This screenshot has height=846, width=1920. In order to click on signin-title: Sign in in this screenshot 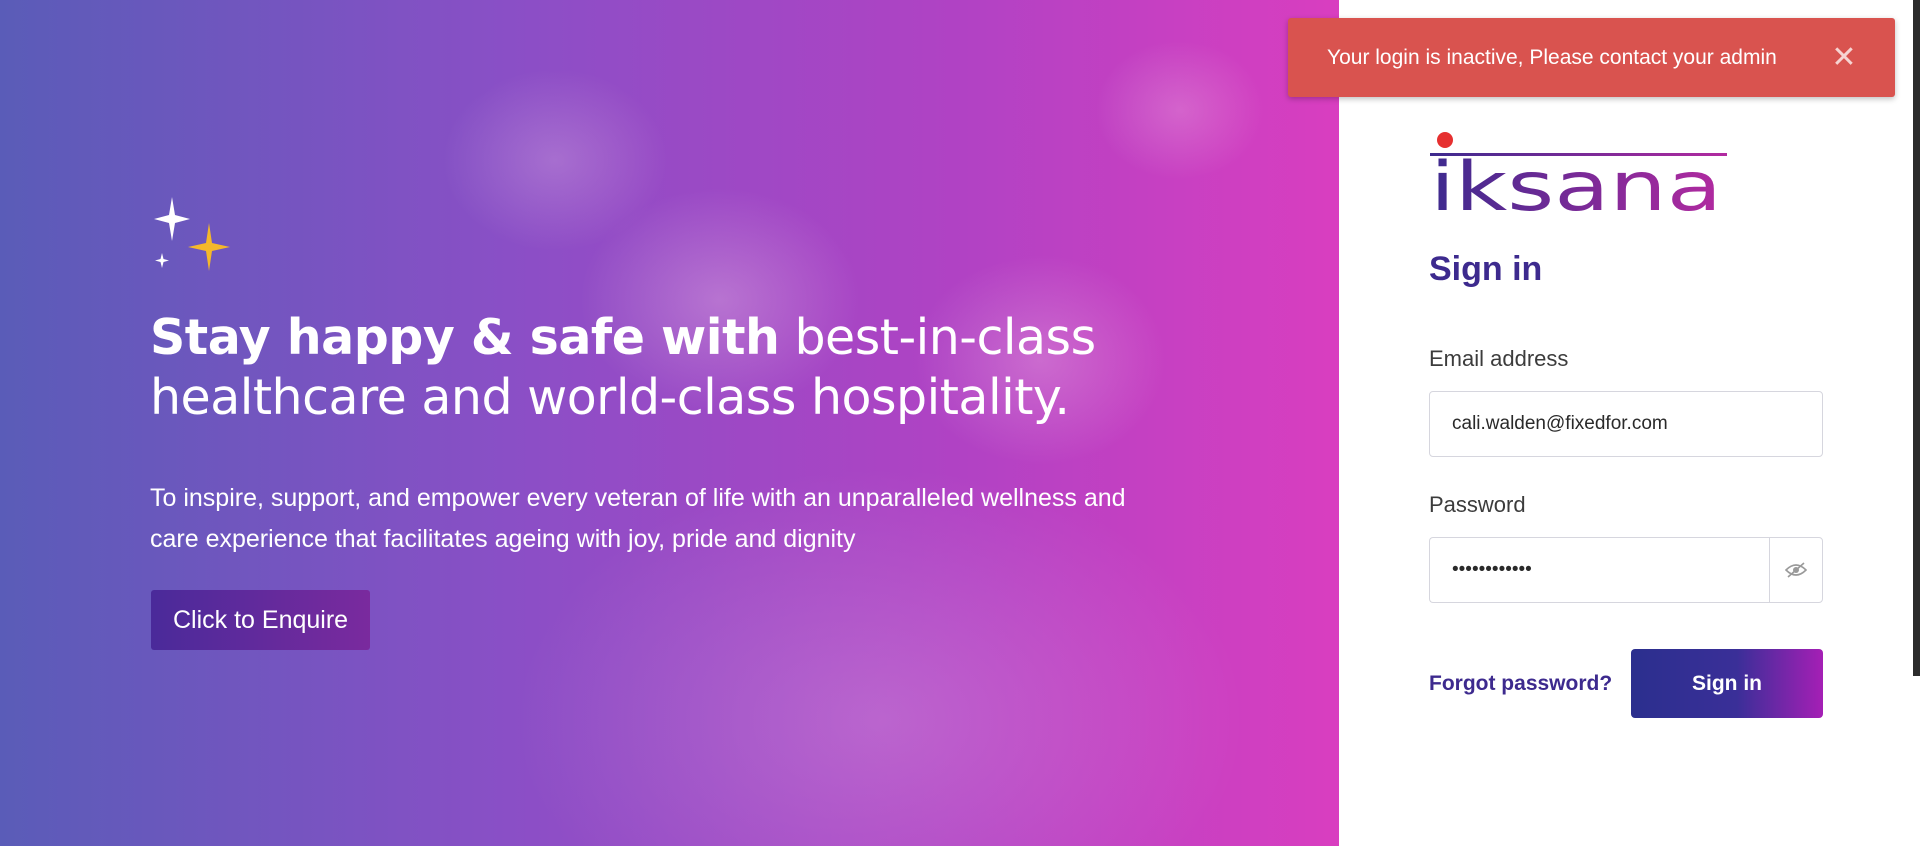, I will do `click(1486, 269)`.